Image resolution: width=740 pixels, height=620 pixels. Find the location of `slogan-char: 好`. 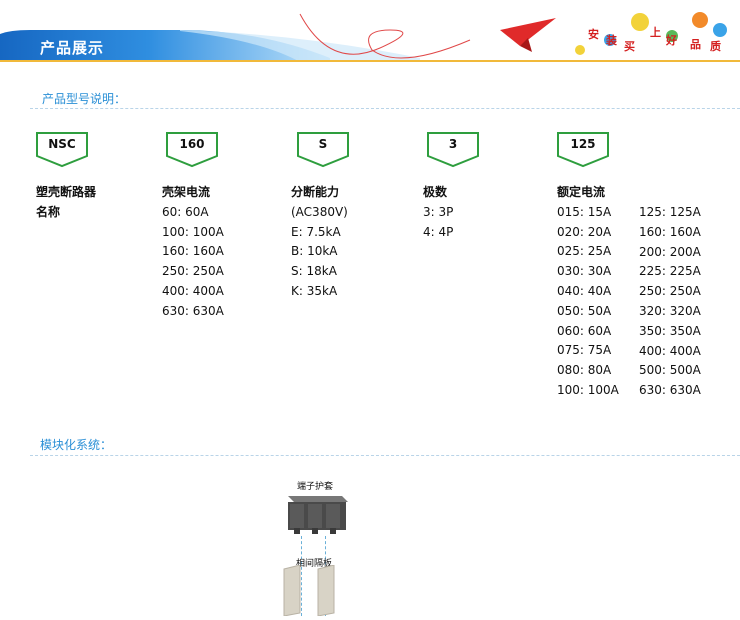

slogan-char: 好 is located at coordinates (671, 40).